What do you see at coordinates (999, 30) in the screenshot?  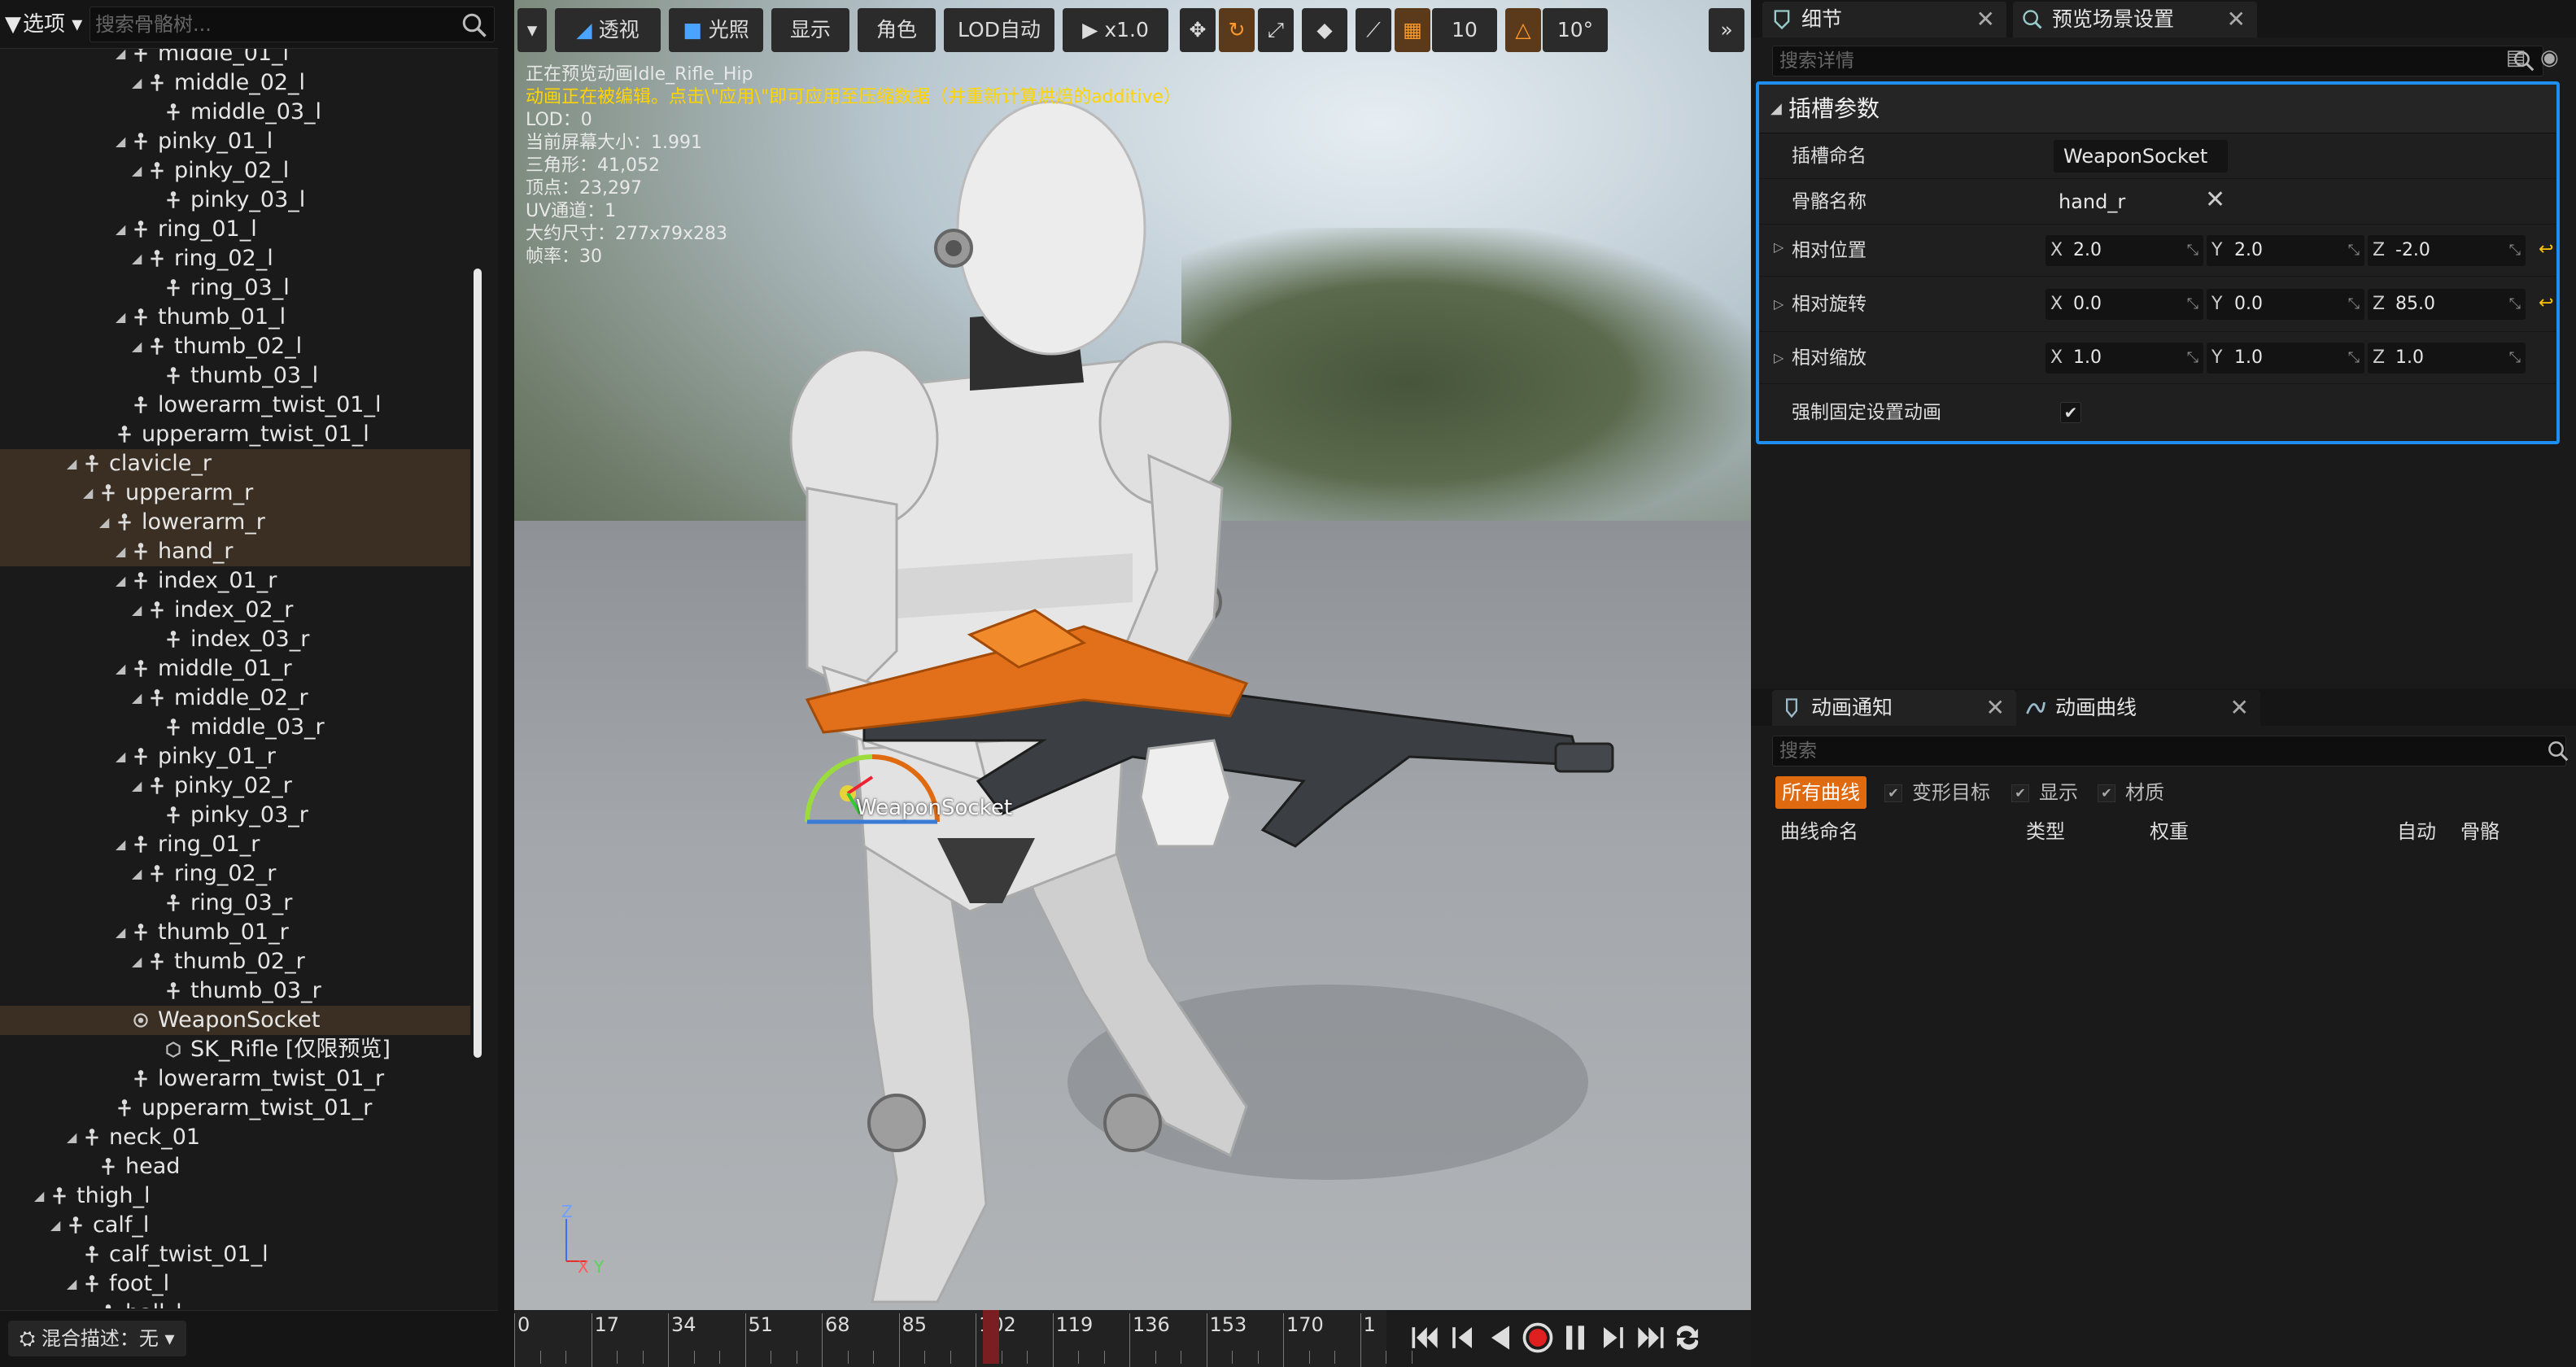 I see `lod-button: LOD自动` at bounding box center [999, 30].